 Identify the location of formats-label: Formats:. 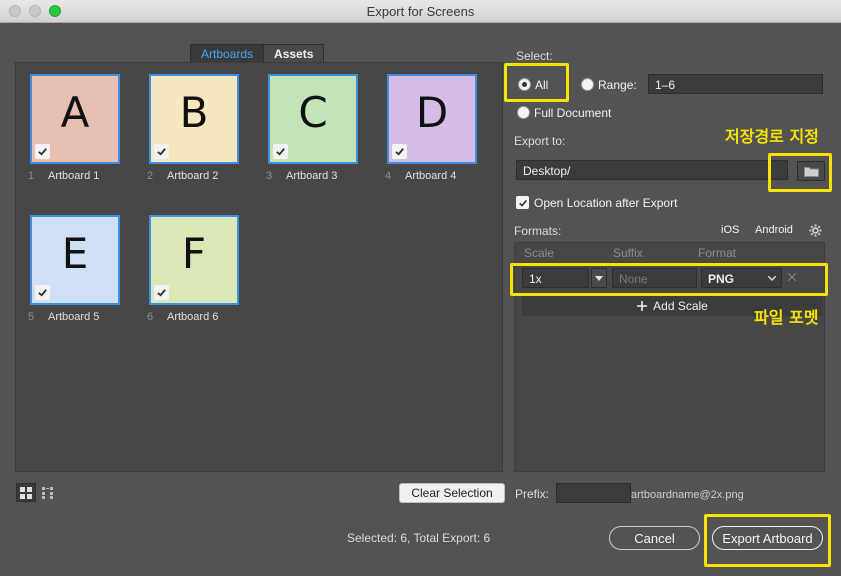
(538, 231).